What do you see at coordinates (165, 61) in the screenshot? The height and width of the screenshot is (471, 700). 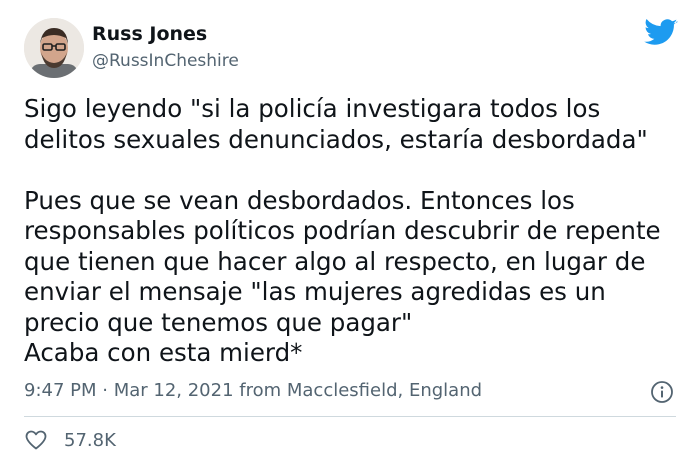 I see `author-handle: @RussInCheshire` at bounding box center [165, 61].